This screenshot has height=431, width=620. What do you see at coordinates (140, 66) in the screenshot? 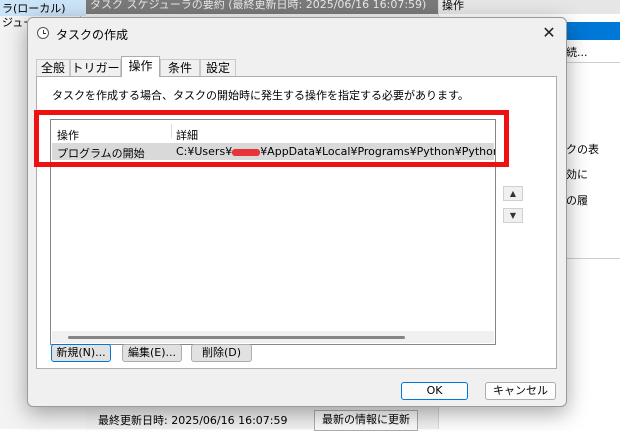
I see `tab-actions: 操作` at bounding box center [140, 66].